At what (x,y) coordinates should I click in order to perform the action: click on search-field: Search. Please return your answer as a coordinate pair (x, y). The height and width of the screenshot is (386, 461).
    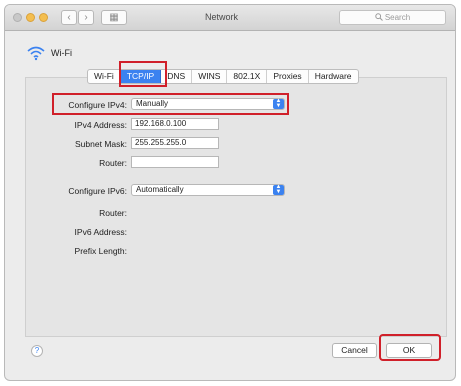
    Looking at the image, I should click on (392, 17).